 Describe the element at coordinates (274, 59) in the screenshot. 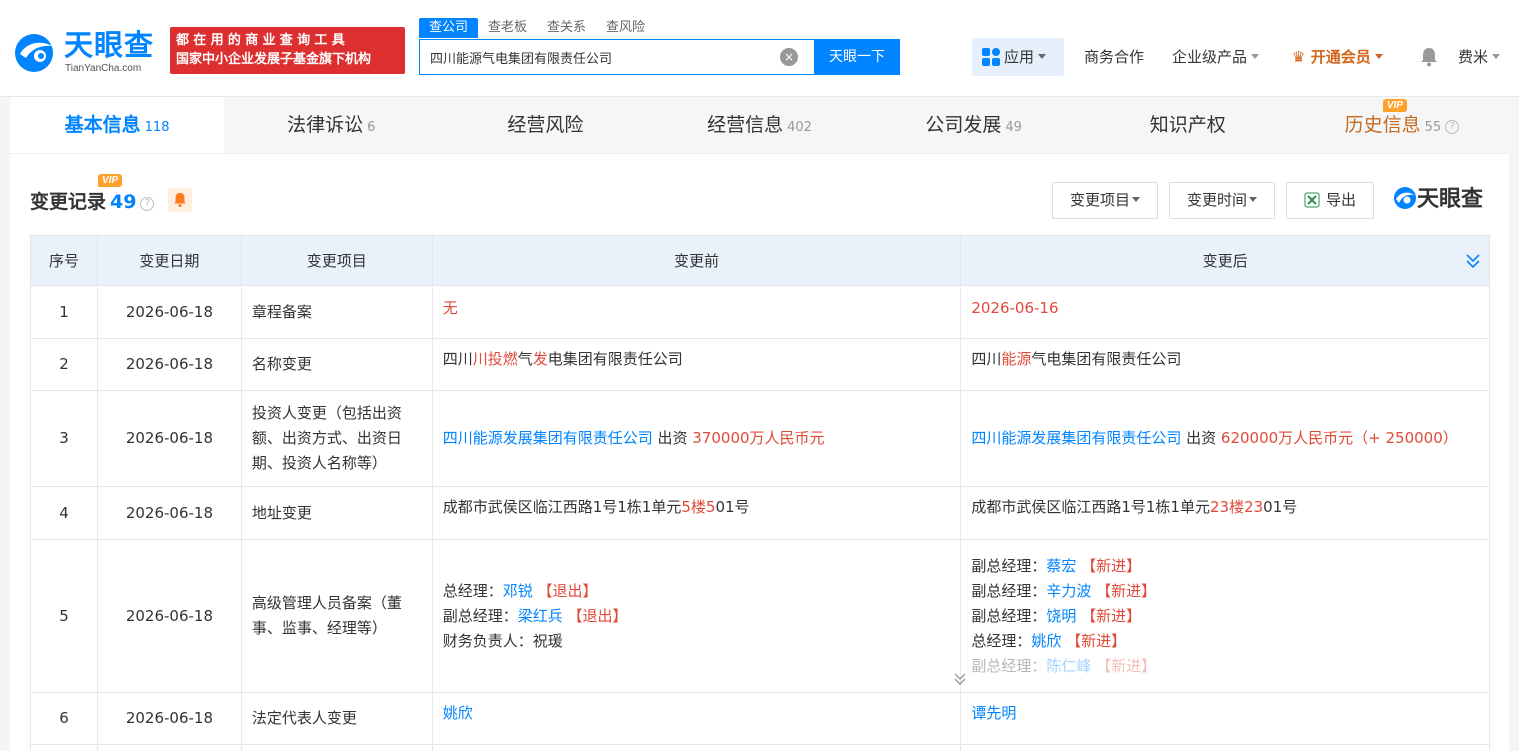

I see `slogan-line2: 国家中小企业发展子基金旗下机构` at that location.